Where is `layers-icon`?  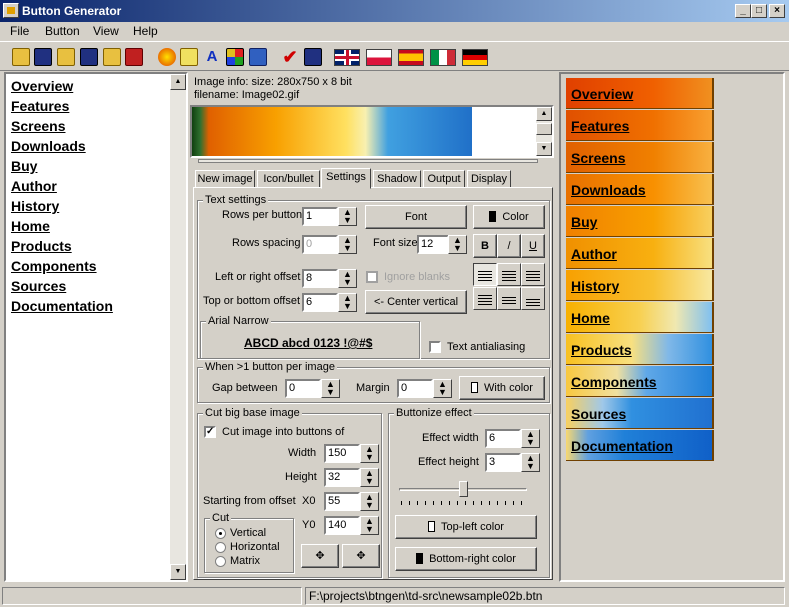 layers-icon is located at coordinates (258, 57).